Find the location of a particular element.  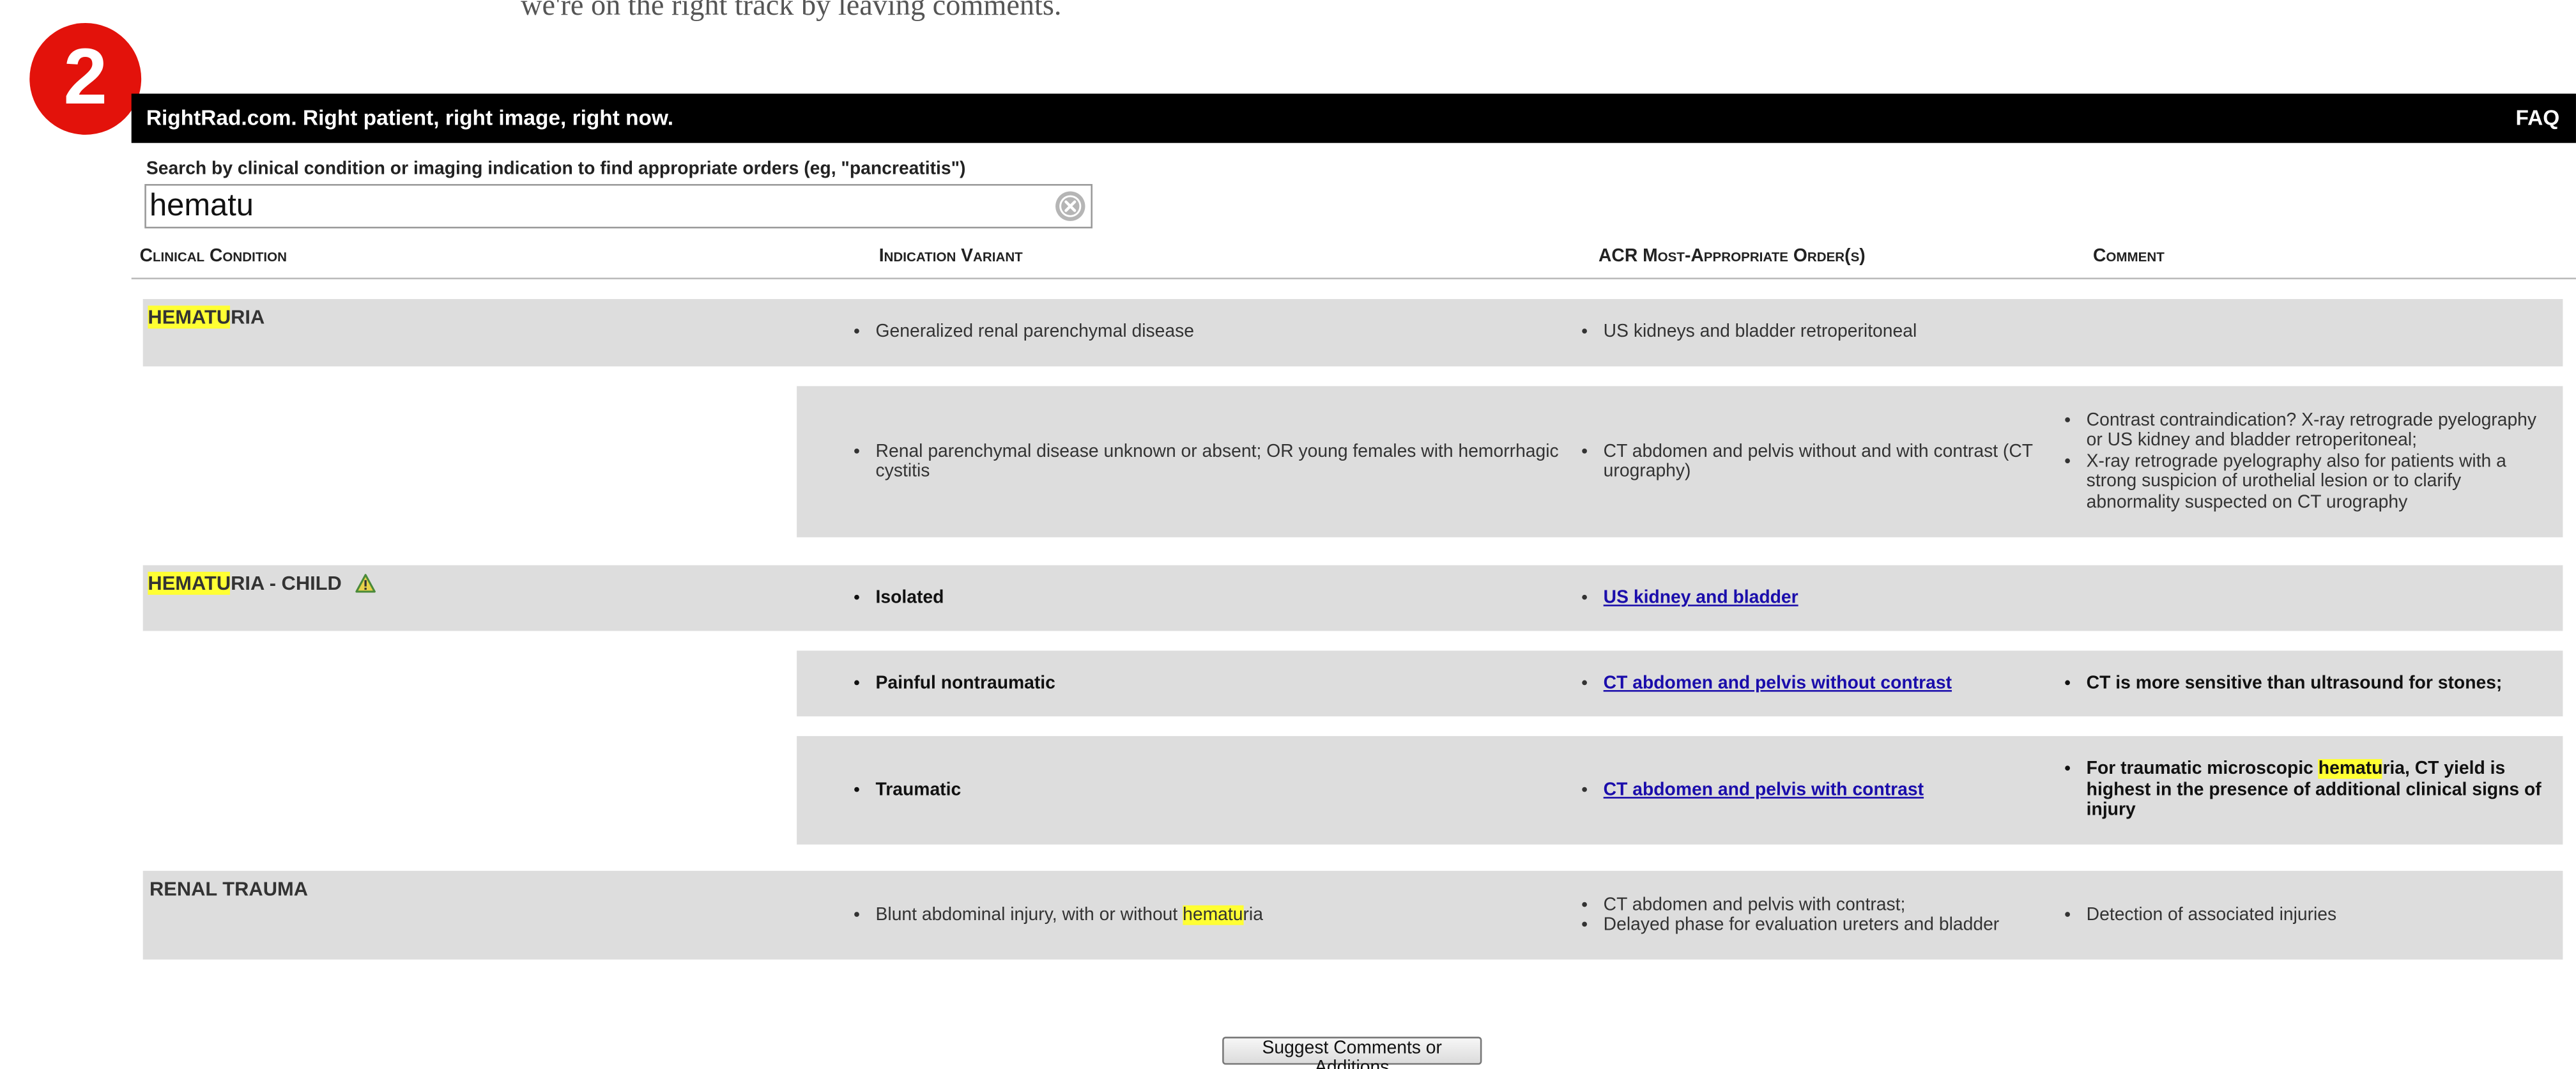

order-list: US kidney and bladder is located at coordinates (1690, 598).